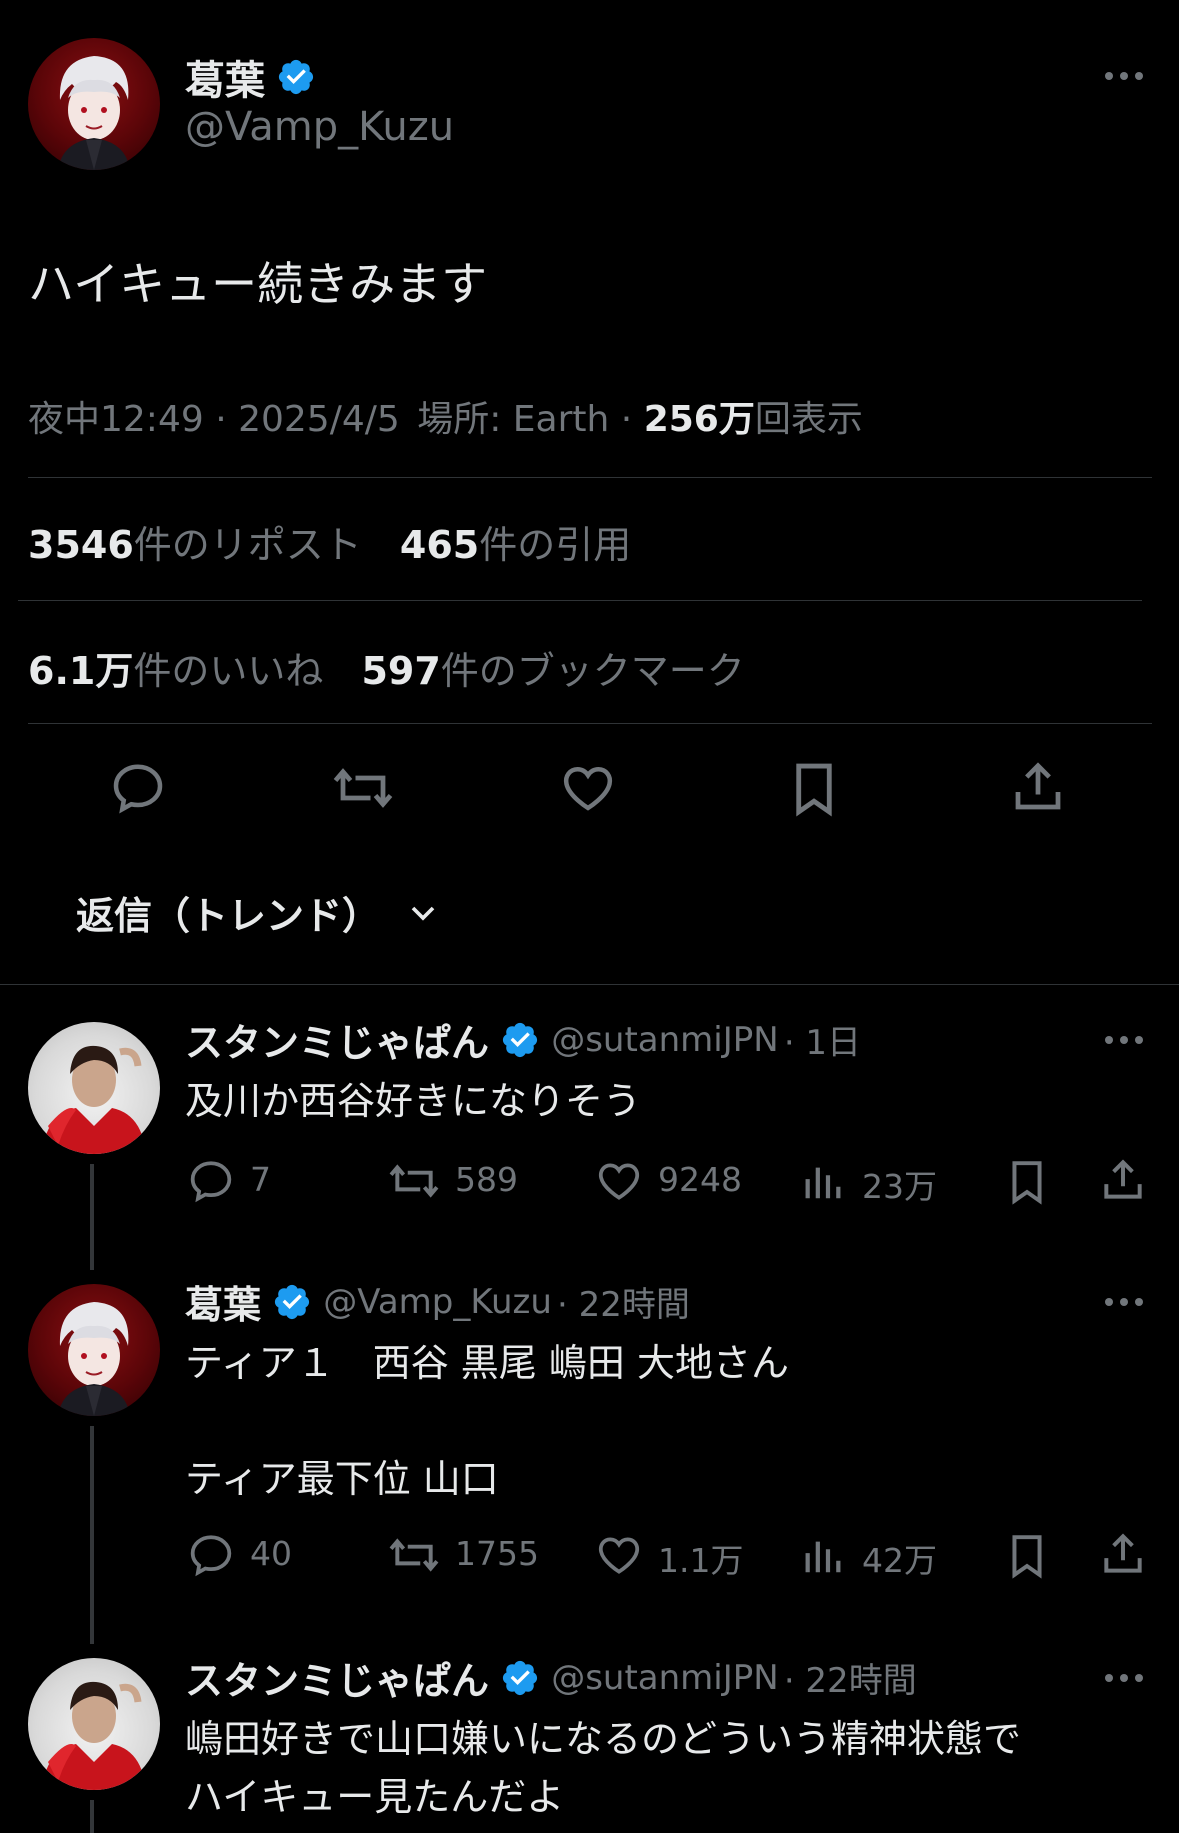 The width and height of the screenshot is (1179, 1833). Describe the element at coordinates (319, 419) in the screenshot. I see `tweet-date: 2025/4/5` at that location.